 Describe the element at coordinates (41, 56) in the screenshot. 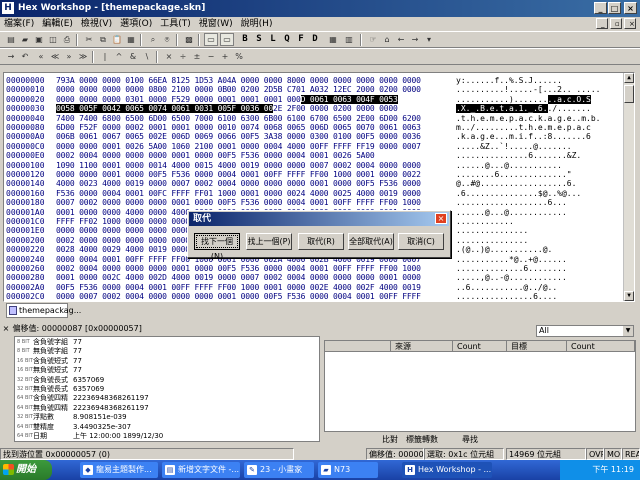

I see `shift-left-icon: «` at that location.